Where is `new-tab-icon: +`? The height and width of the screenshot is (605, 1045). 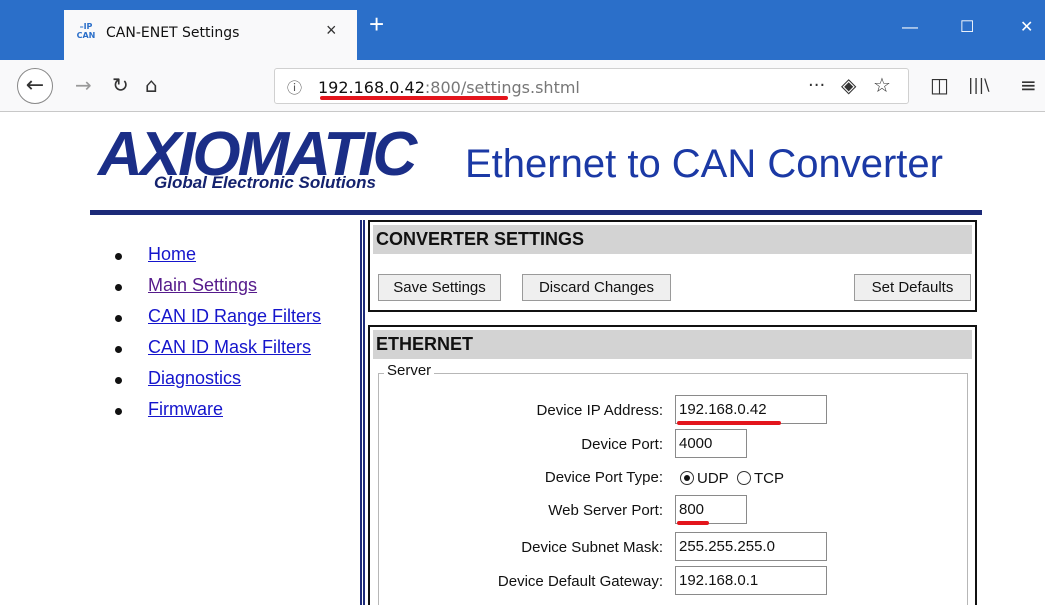 new-tab-icon: + is located at coordinates (376, 24).